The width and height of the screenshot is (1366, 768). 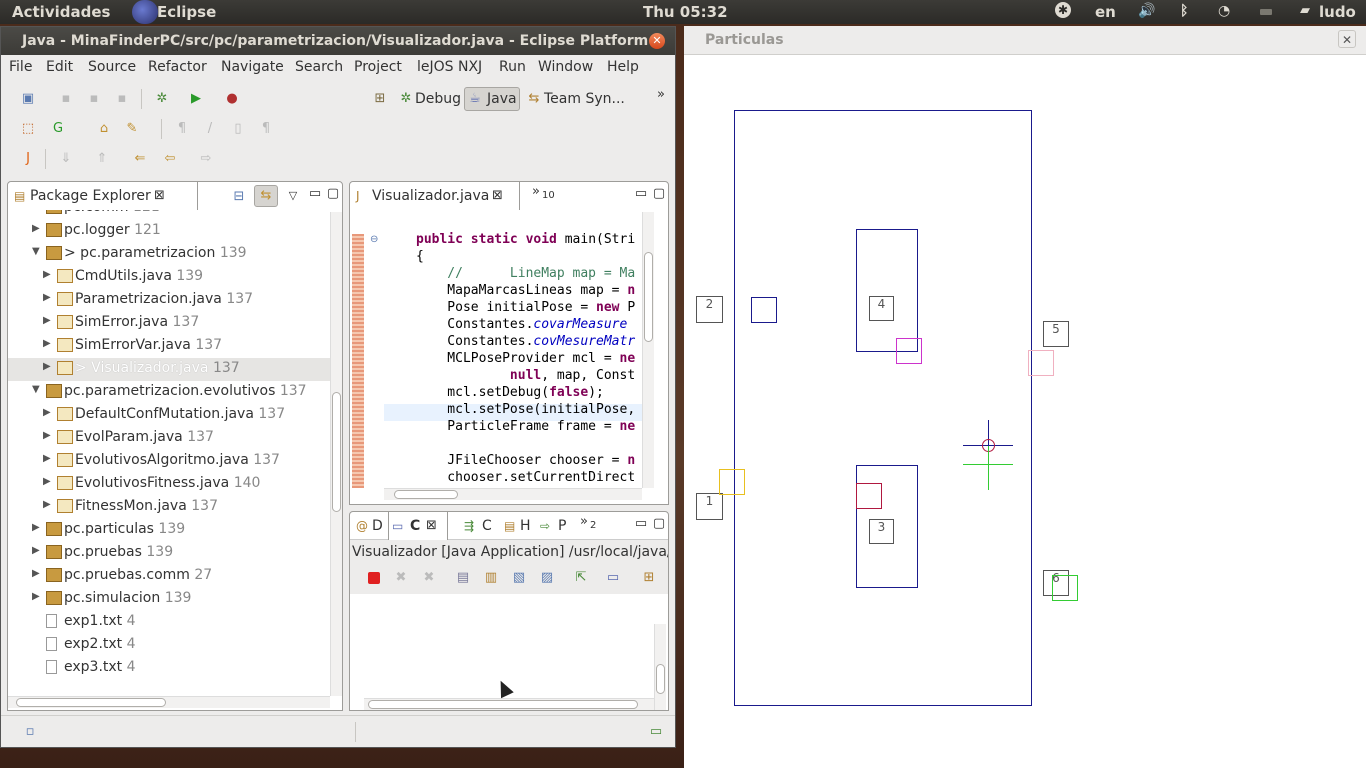 I want to click on menu-help: Help, so click(x=623, y=67).